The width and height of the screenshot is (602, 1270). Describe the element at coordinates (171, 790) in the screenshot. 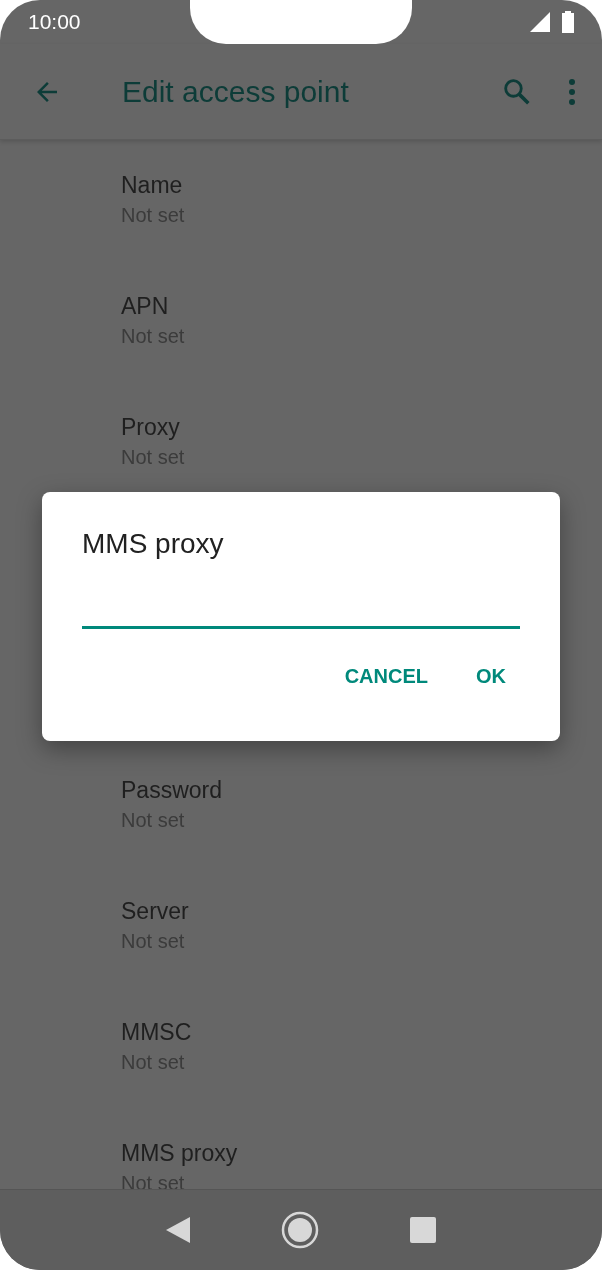

I see `setting-label: Password` at that location.